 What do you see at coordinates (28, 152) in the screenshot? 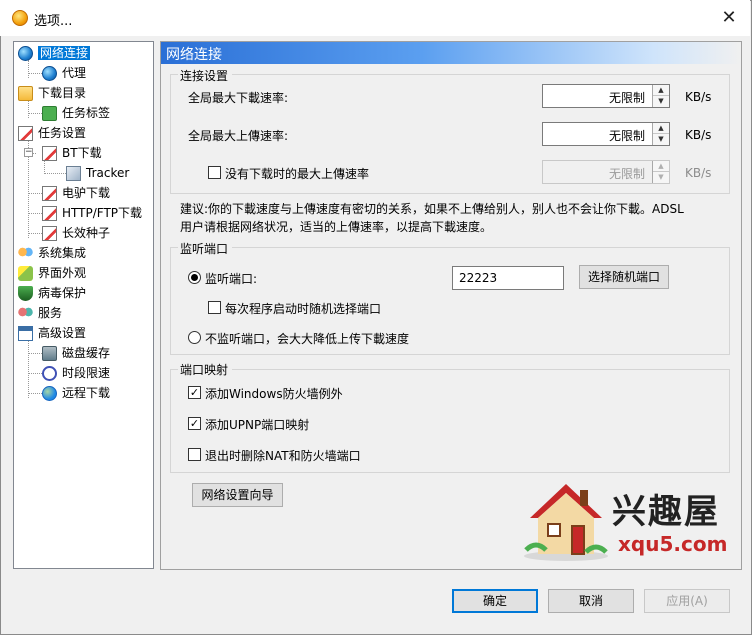
I see `collapse-toggle-bt: −` at bounding box center [28, 152].